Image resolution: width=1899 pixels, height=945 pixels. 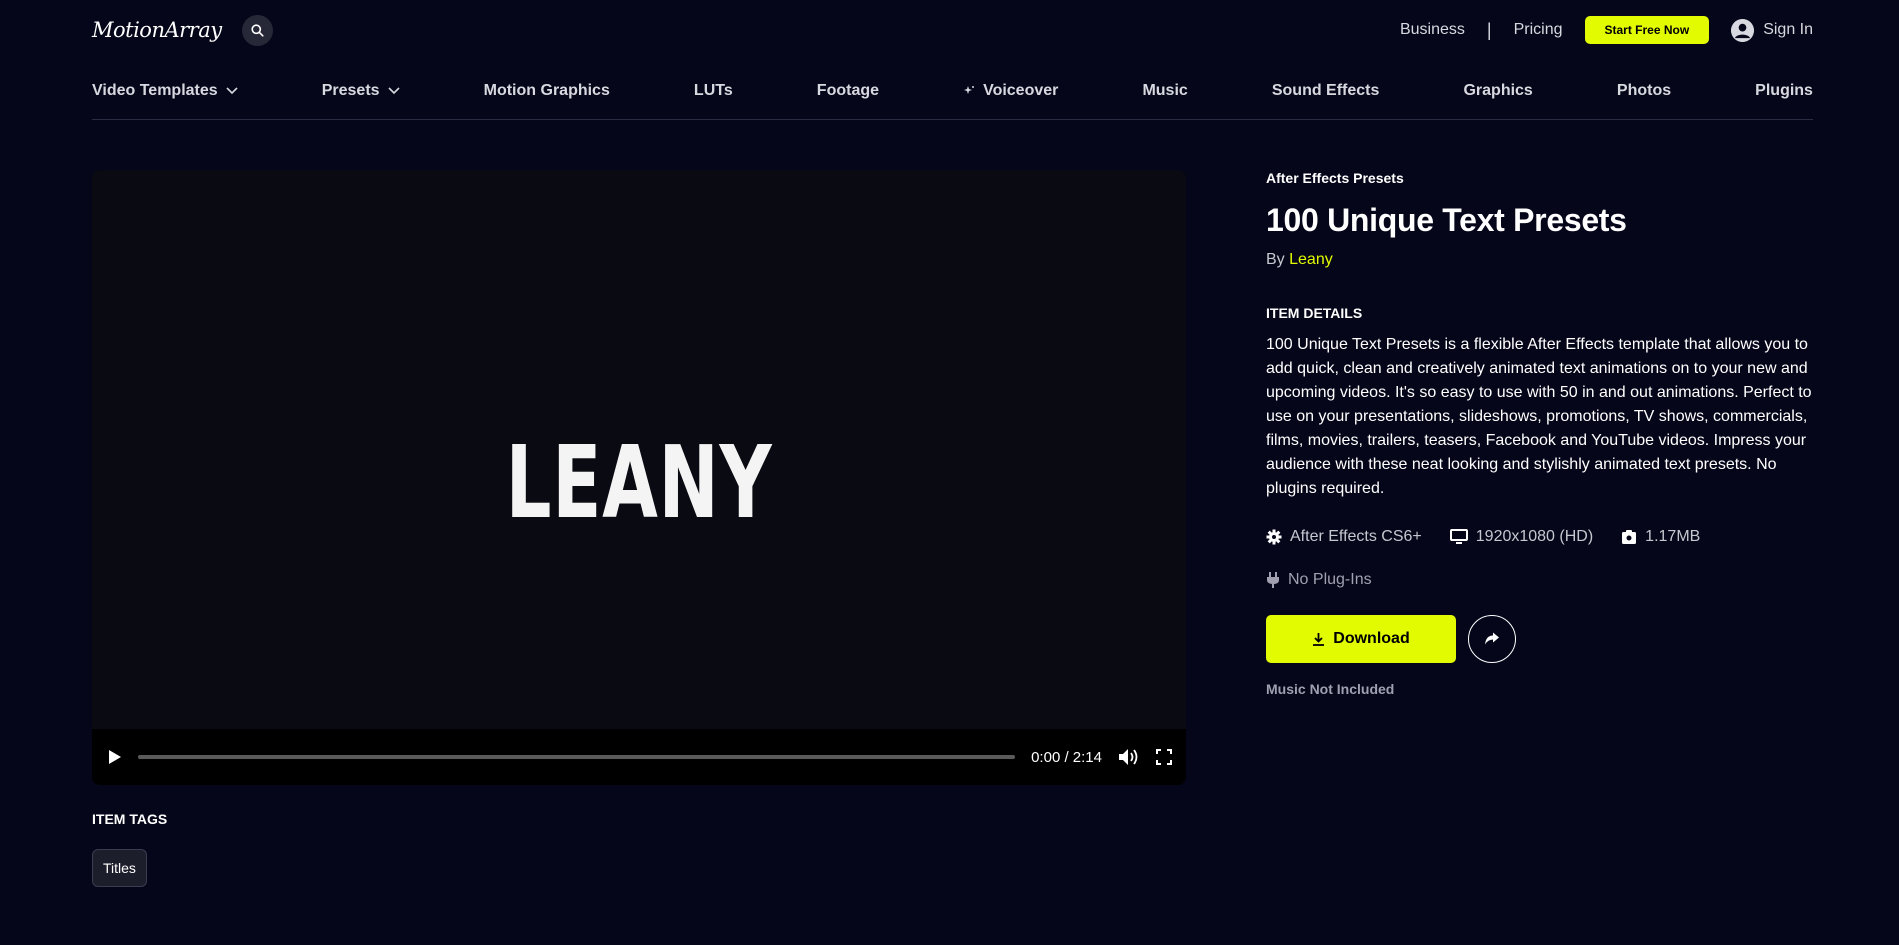 I want to click on search-button, so click(x=257, y=30).